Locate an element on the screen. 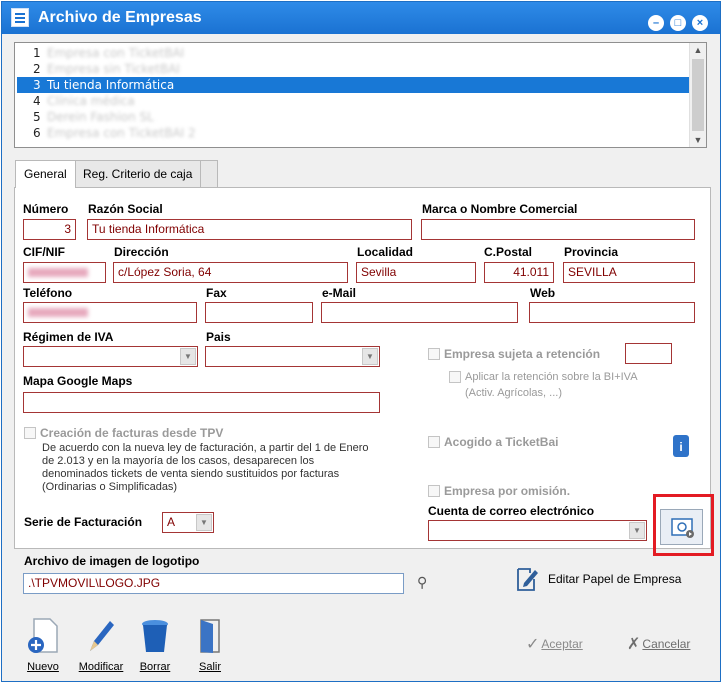 The width and height of the screenshot is (722, 683). search-icon: ⚲ is located at coordinates (422, 582).